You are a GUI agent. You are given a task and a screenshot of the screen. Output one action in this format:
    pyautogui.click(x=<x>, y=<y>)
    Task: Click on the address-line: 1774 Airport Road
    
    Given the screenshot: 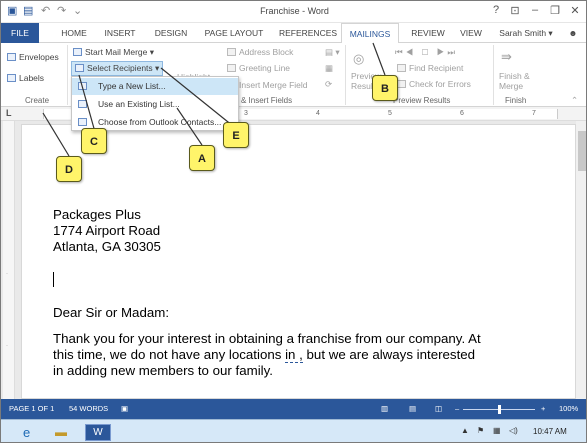 What is the action you would take?
    pyautogui.click(x=106, y=231)
    